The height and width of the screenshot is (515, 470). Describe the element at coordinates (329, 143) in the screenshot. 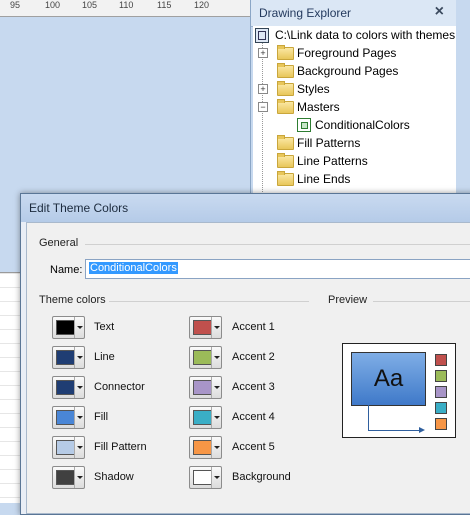

I see `tree-item-label: Fill Patterns` at that location.